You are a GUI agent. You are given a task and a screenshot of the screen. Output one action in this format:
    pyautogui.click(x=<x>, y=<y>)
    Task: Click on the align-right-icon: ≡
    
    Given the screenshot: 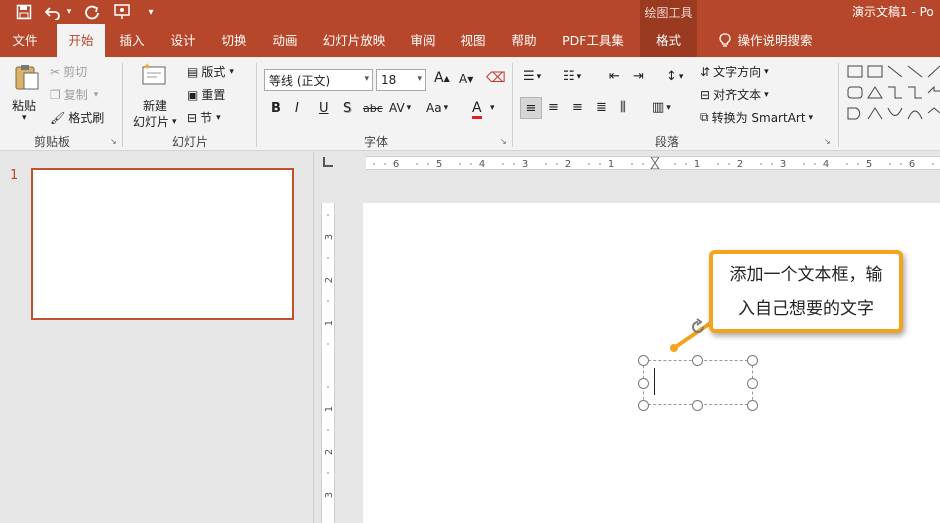 What is the action you would take?
    pyautogui.click(x=577, y=107)
    